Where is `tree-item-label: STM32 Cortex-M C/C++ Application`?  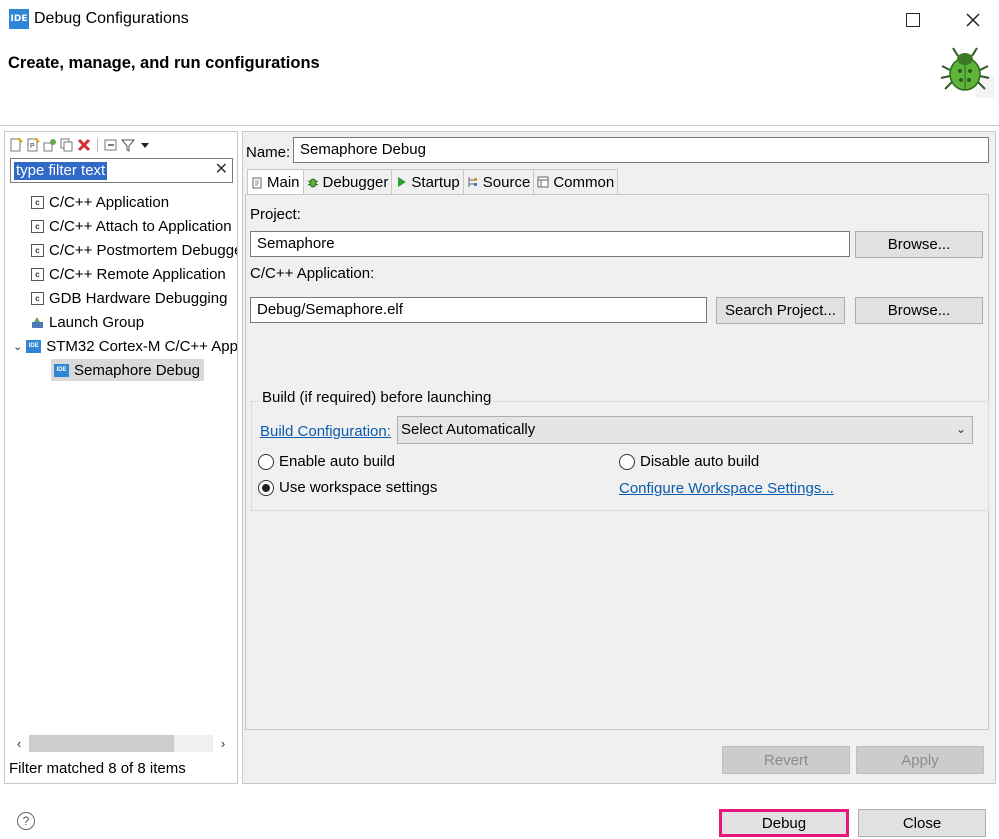
tree-item-label: STM32 Cortex-M C/C++ Application is located at coordinates (141, 346).